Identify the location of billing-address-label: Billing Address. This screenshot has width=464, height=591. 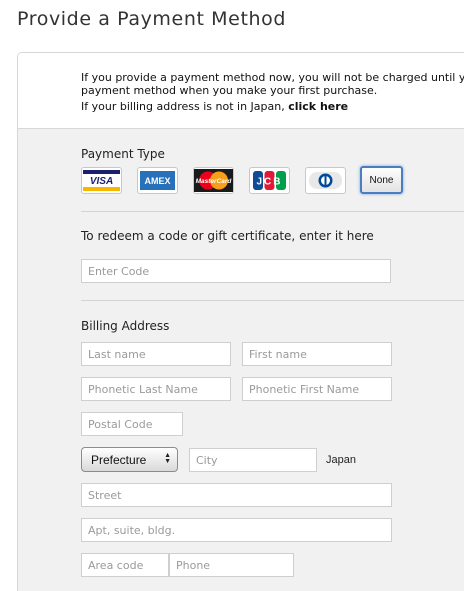
(125, 326).